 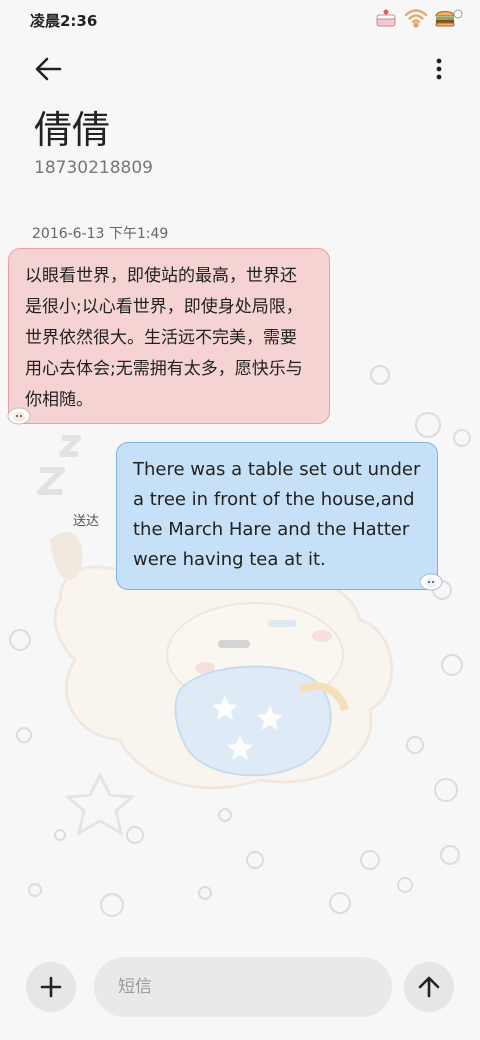 What do you see at coordinates (64, 21) in the screenshot?
I see `status-time: 凌晨2:36` at bounding box center [64, 21].